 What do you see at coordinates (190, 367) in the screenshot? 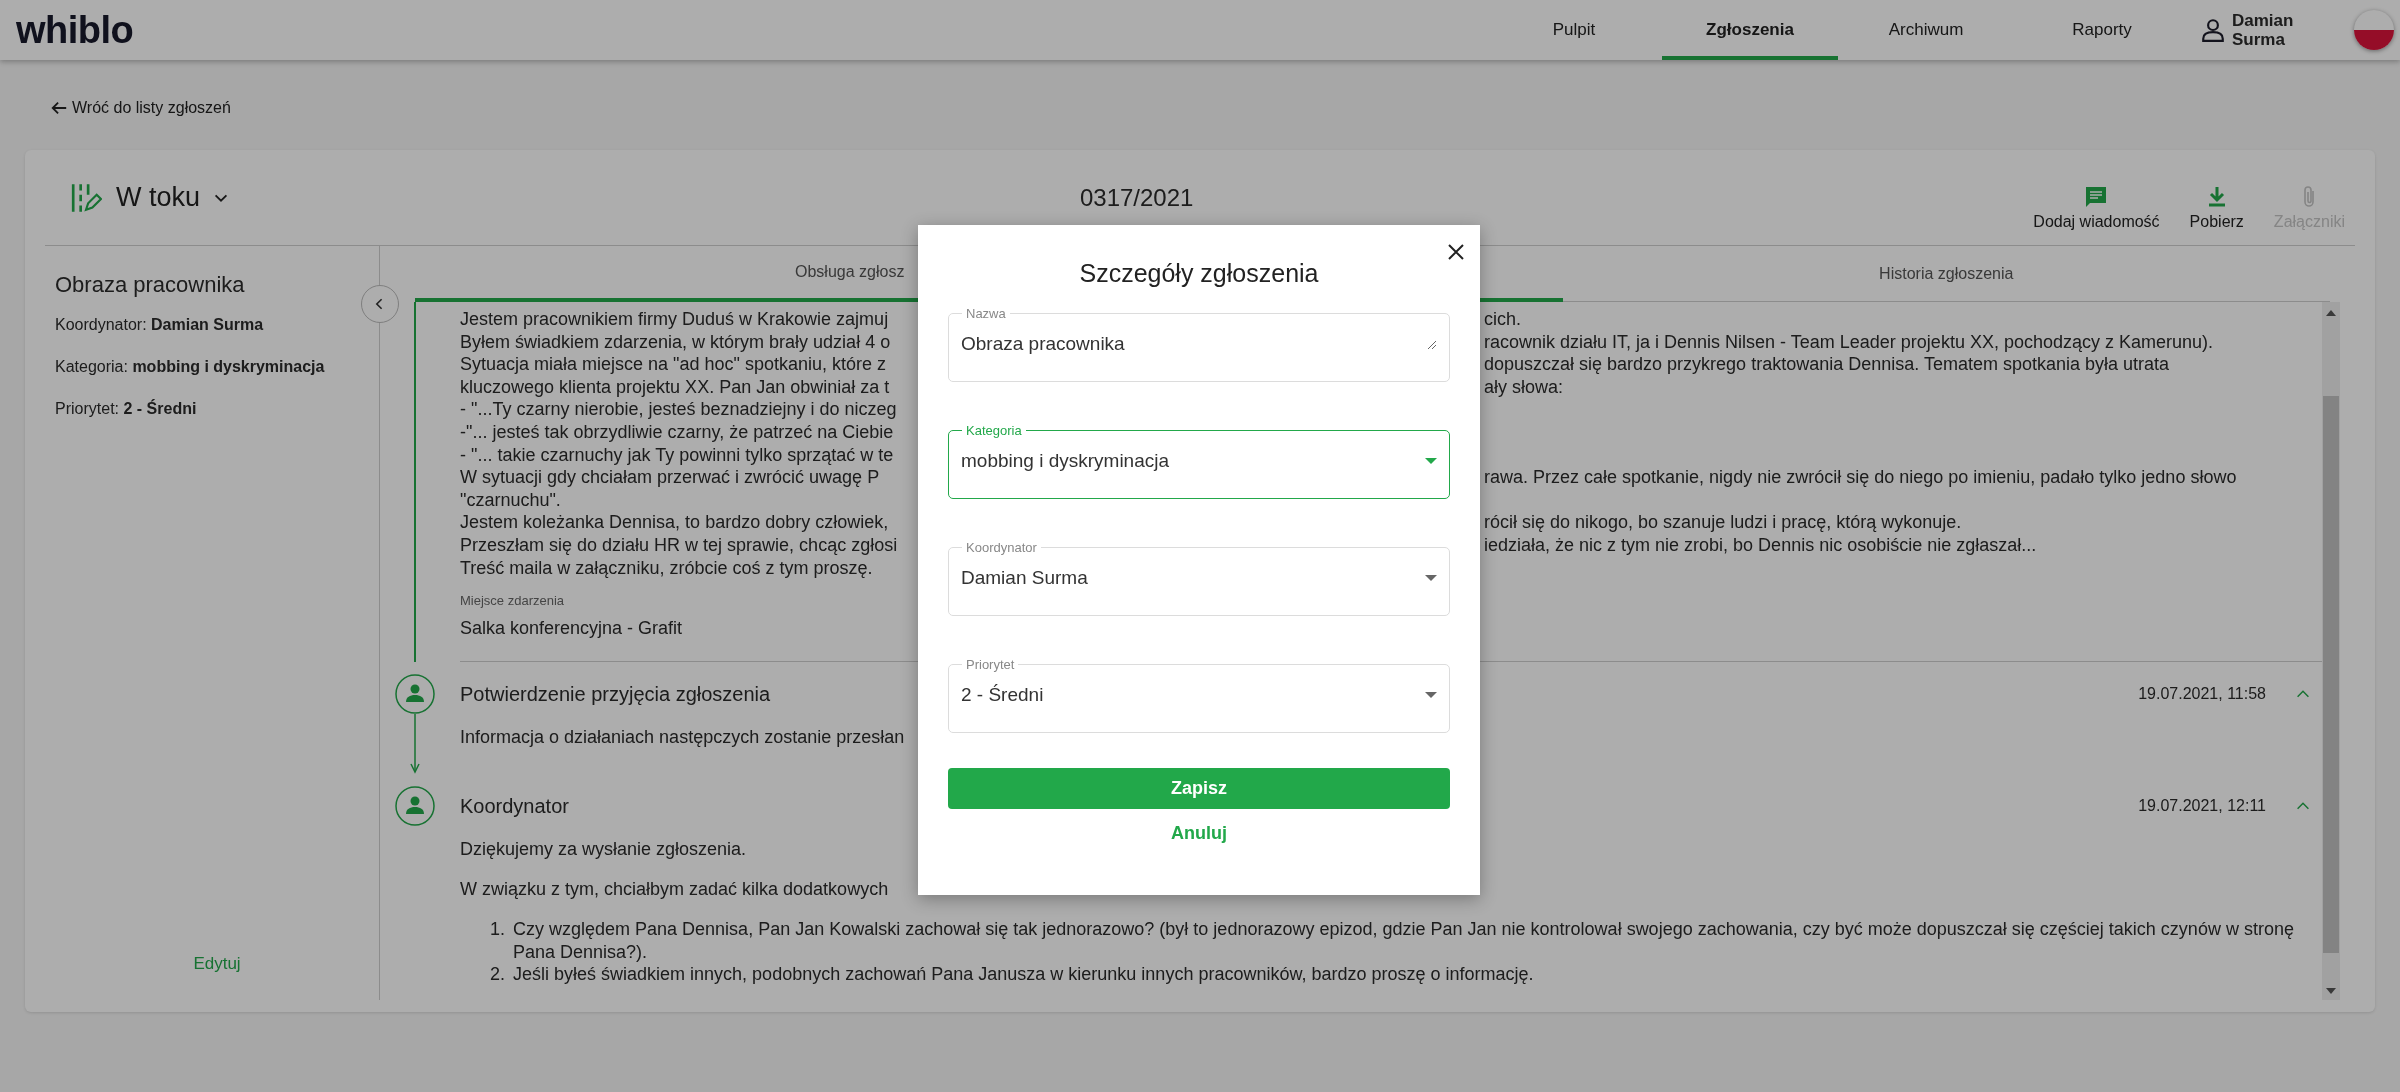
I see `case-detail: Kategoria: mobbing i dyskryminacja` at bounding box center [190, 367].